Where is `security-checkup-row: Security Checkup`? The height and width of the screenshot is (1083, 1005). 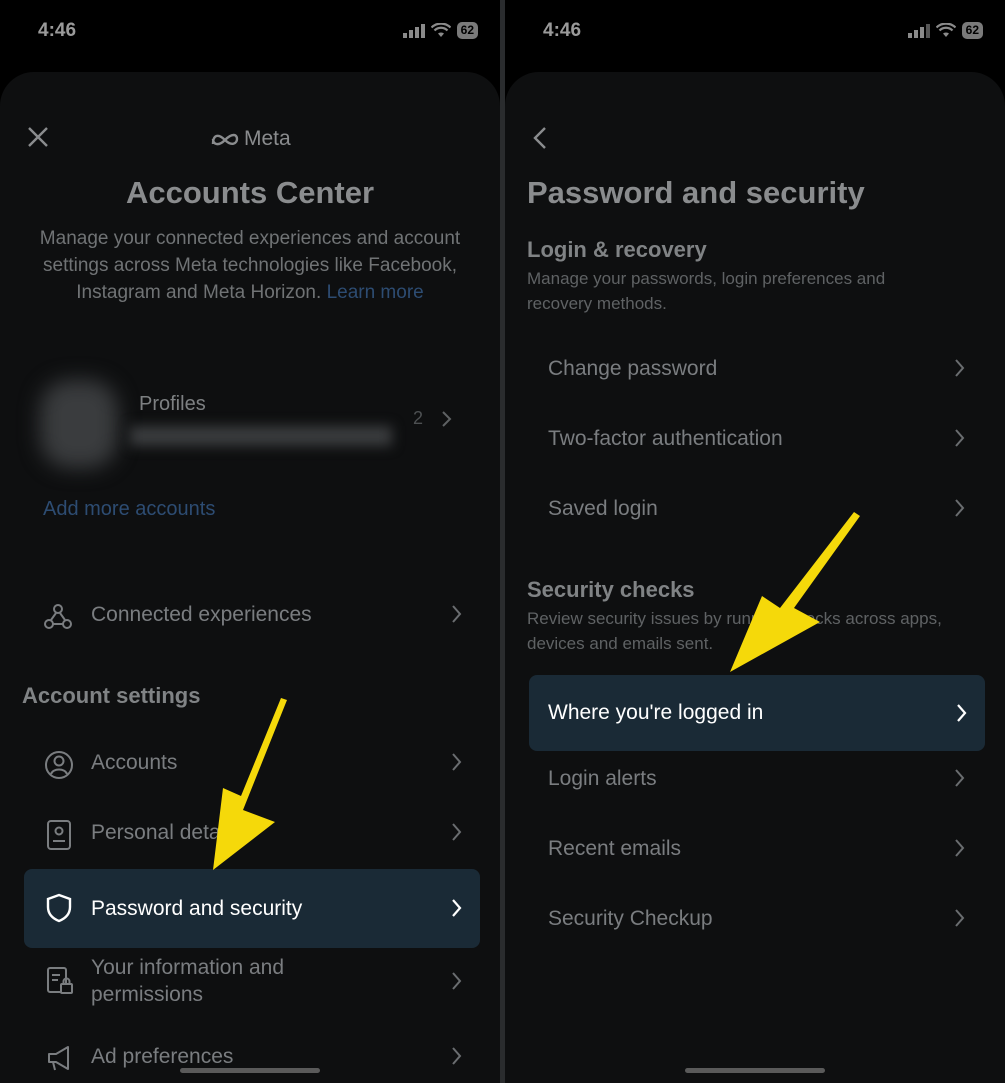 security-checkup-row: Security Checkup is located at coordinates (755, 919).